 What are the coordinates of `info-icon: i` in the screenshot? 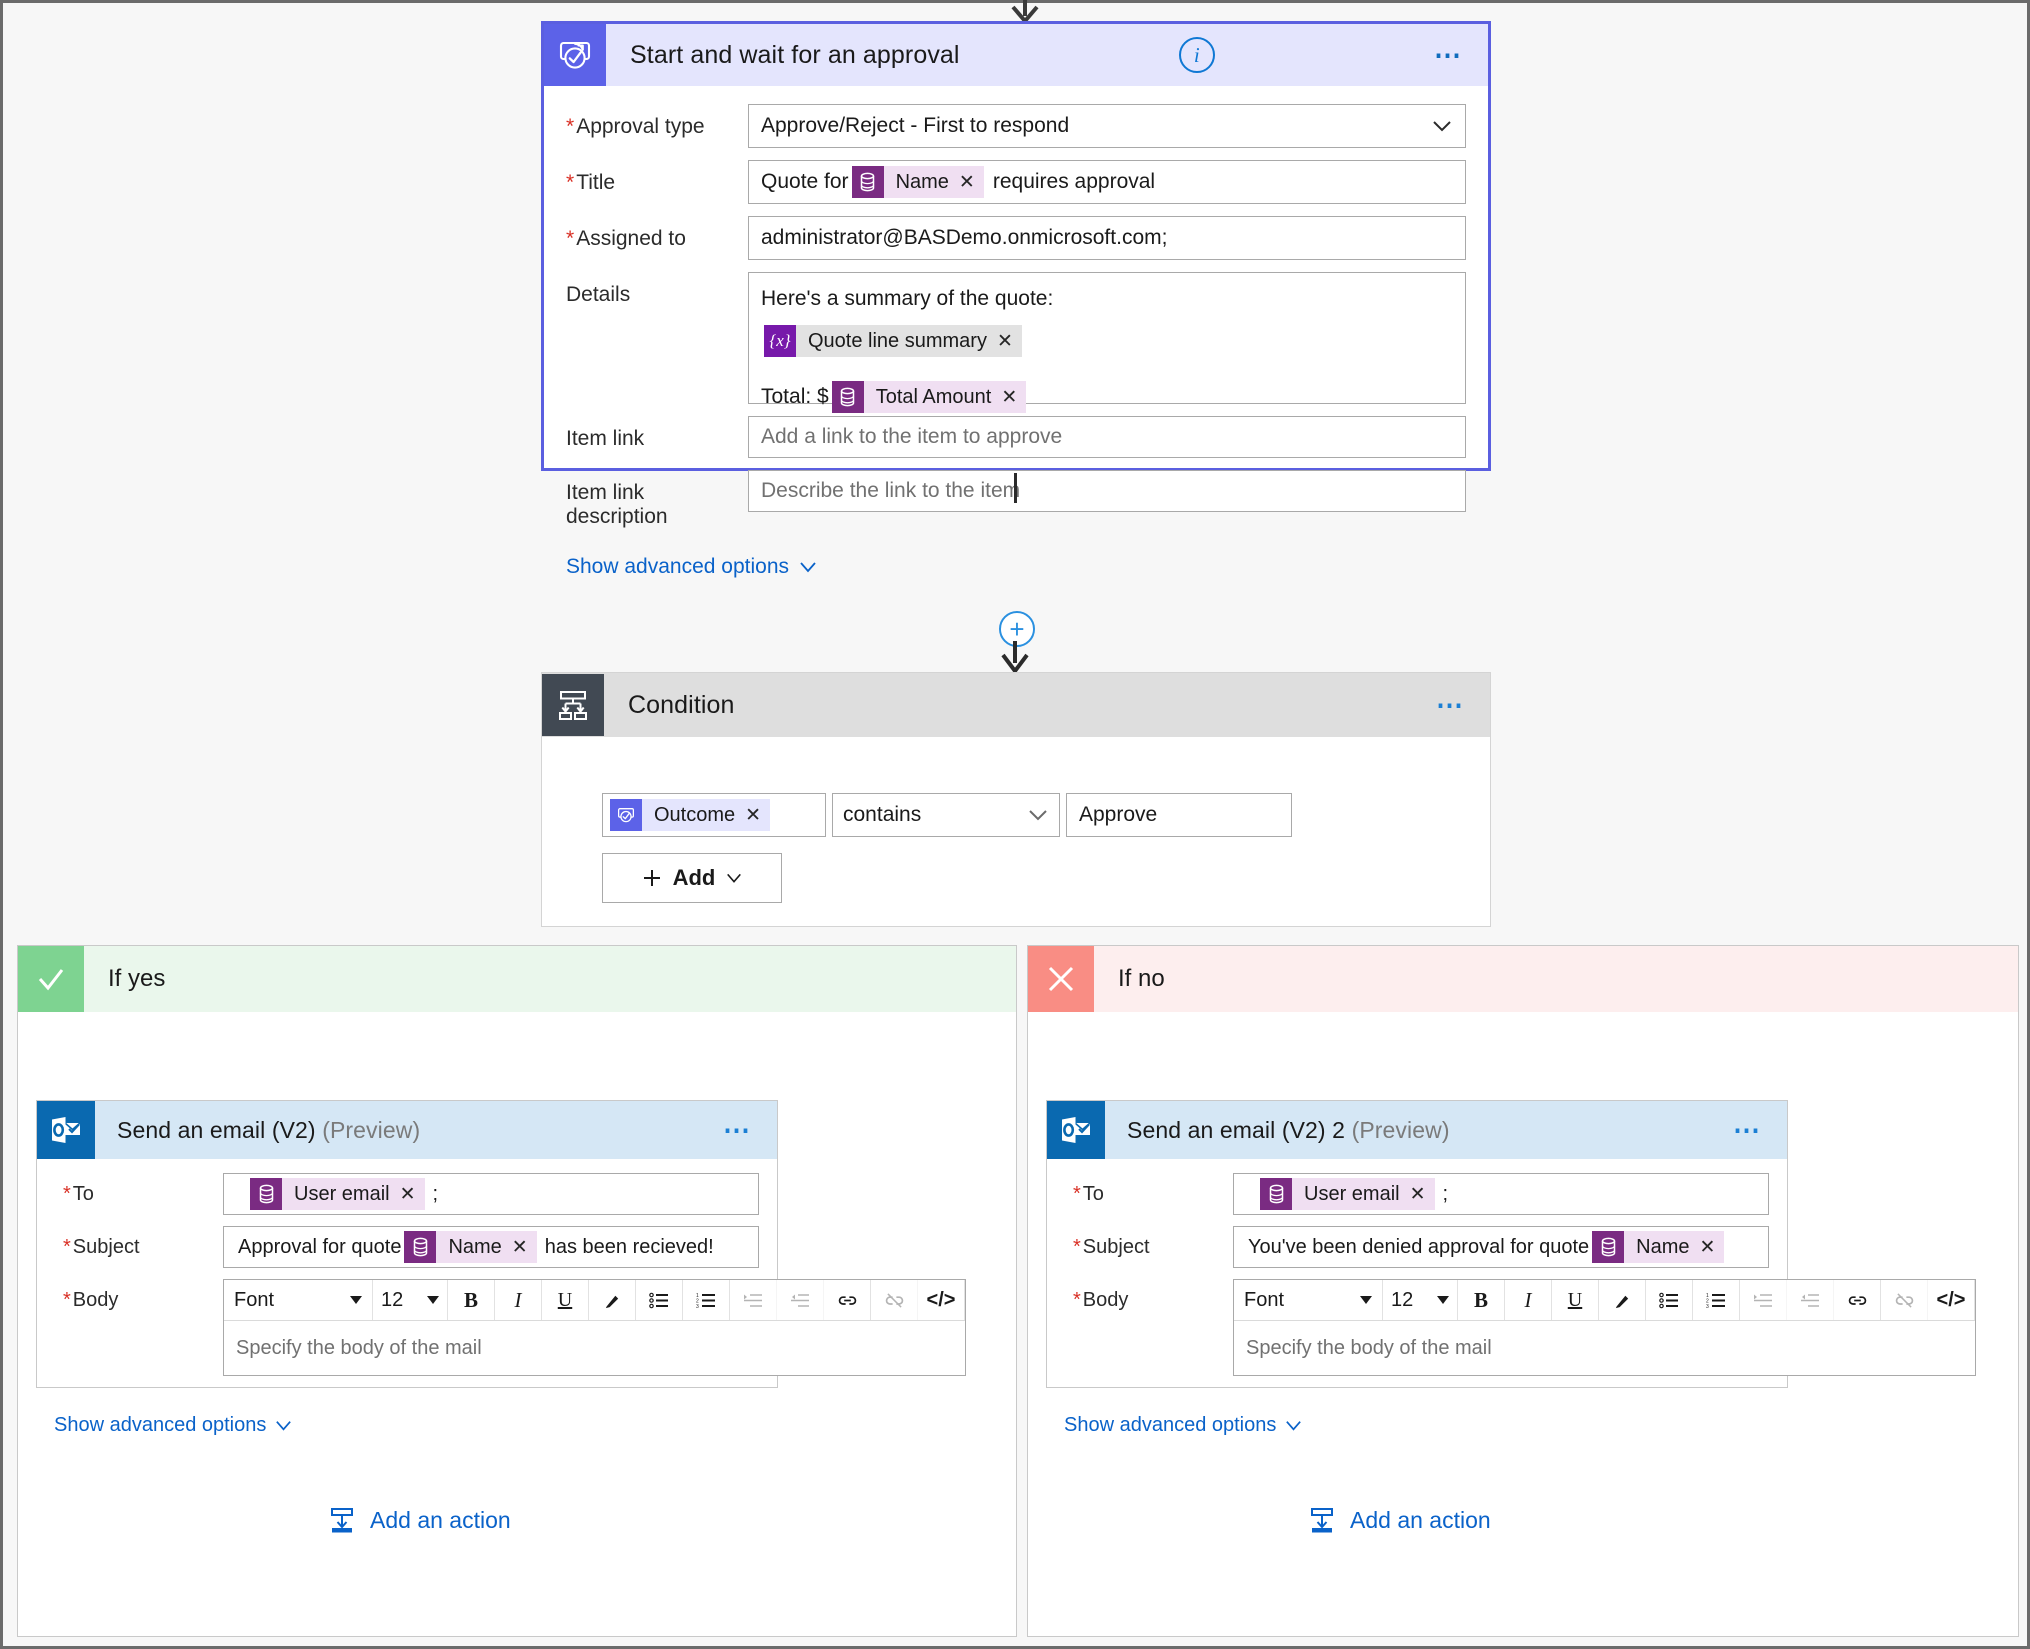 It's located at (1196, 55).